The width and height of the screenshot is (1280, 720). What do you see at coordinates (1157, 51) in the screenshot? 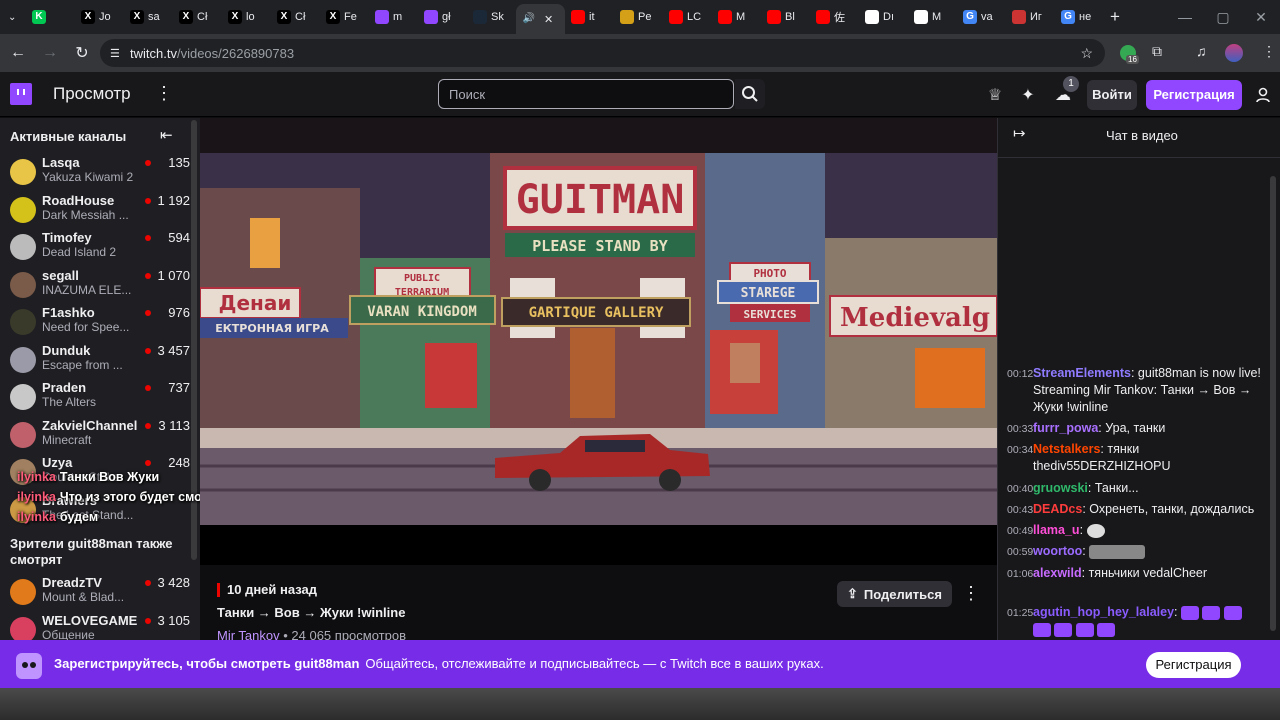
I see `extensions-puzzle-icon: ⧉` at bounding box center [1157, 51].